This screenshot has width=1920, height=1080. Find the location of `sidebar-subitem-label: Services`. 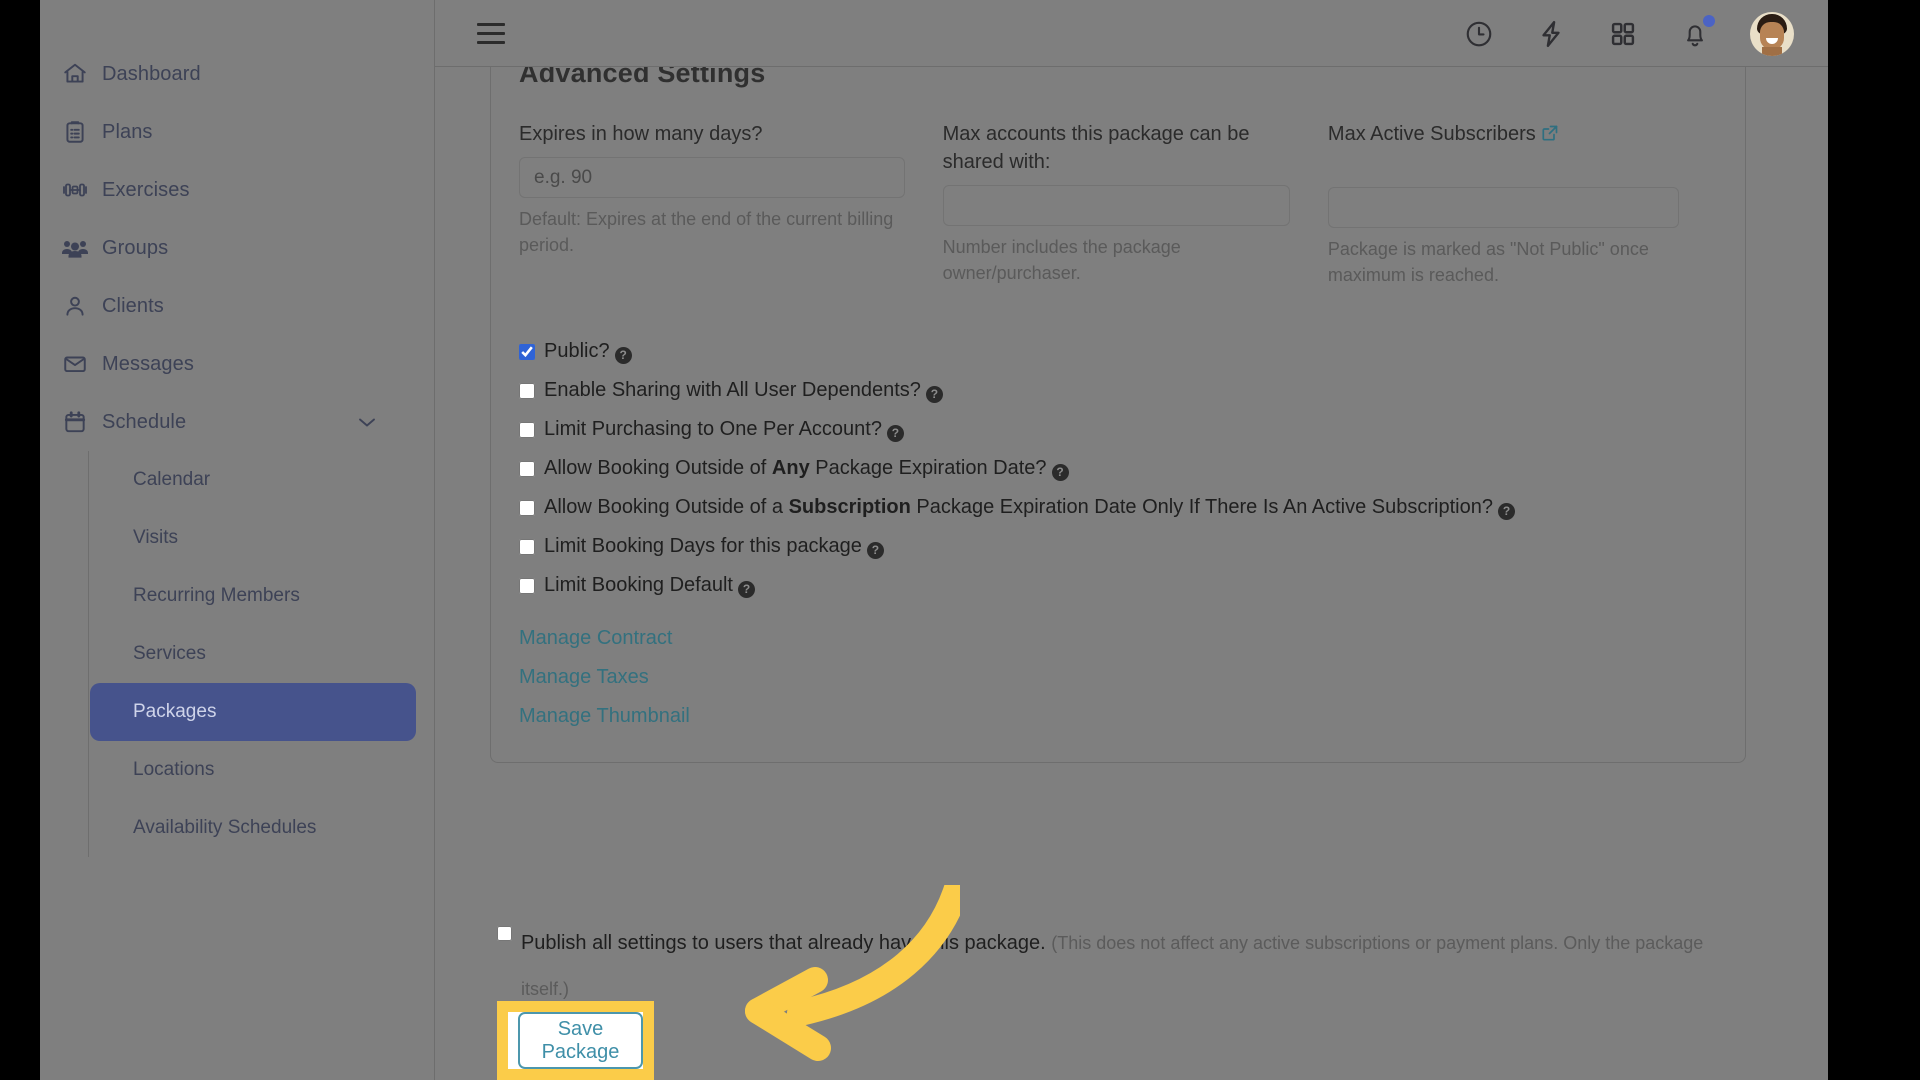

sidebar-subitem-label: Services is located at coordinates (169, 653).